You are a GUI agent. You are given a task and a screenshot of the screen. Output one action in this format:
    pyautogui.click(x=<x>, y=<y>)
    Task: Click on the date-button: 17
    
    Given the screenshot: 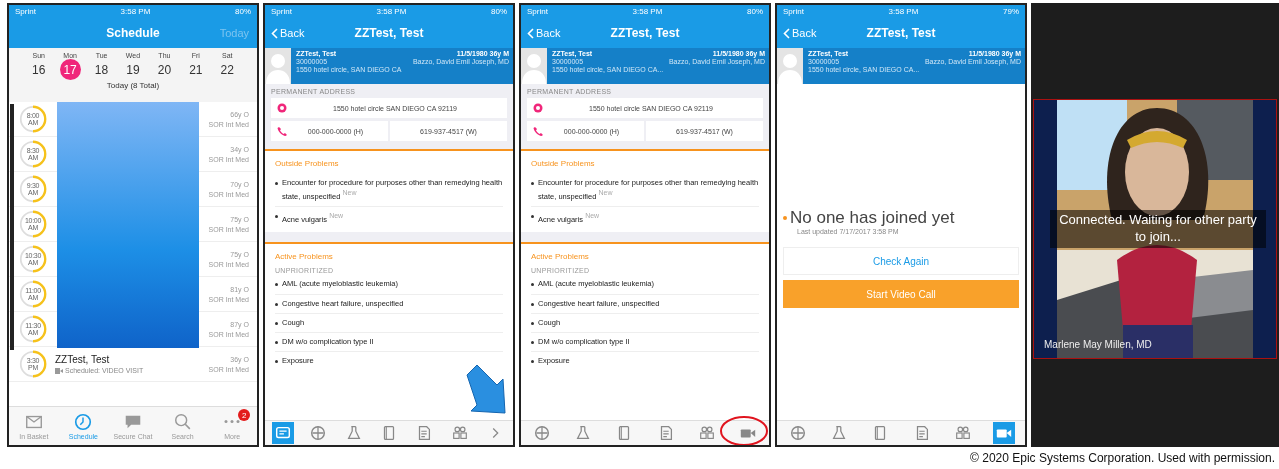 What is the action you would take?
    pyautogui.click(x=70, y=69)
    